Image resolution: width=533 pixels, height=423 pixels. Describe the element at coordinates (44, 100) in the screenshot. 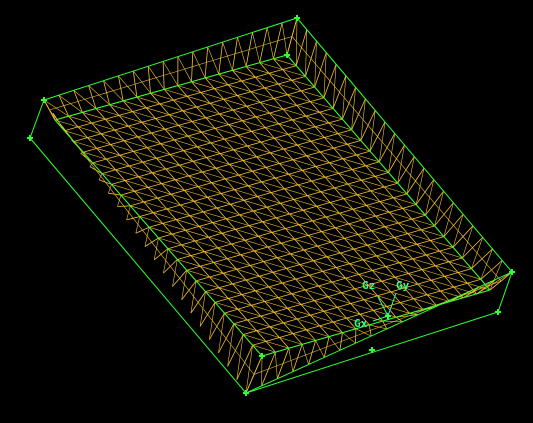

I see `plus-marker` at that location.